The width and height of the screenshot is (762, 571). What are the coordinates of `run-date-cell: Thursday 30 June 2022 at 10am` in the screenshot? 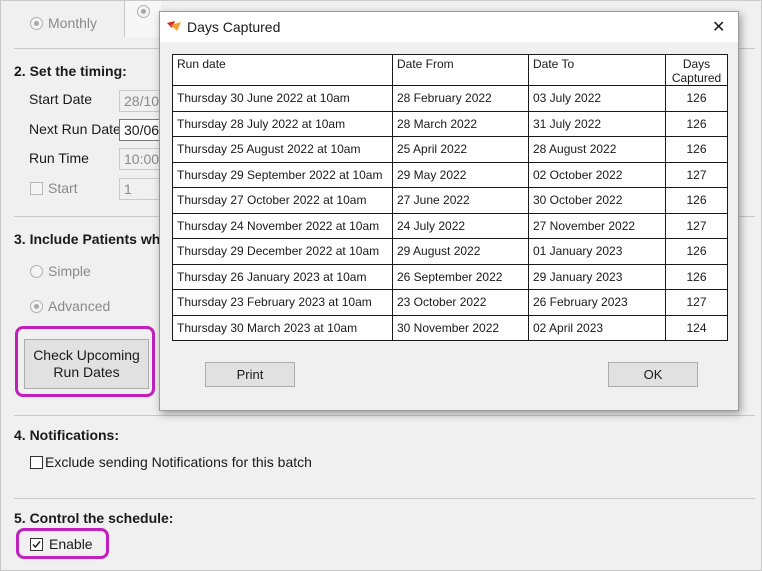 It's located at (282, 98).